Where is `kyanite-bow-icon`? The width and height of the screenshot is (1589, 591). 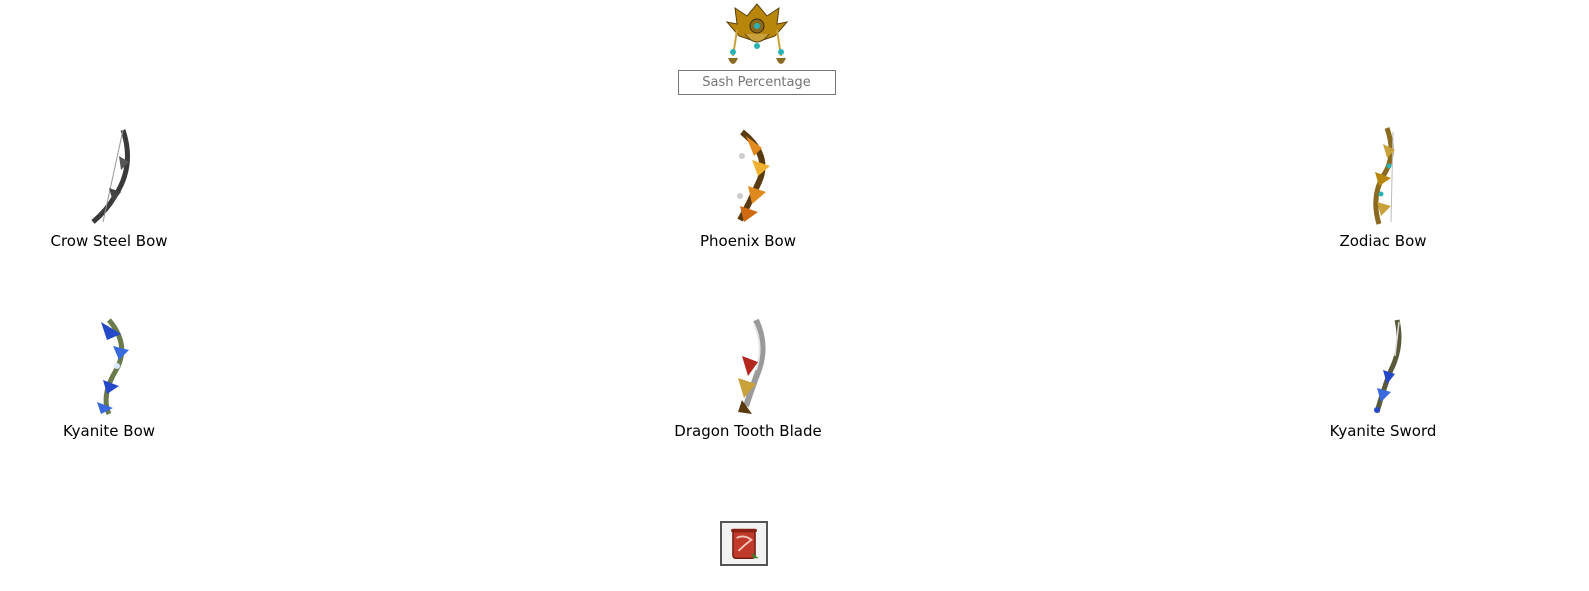 kyanite-bow-icon is located at coordinates (113, 367).